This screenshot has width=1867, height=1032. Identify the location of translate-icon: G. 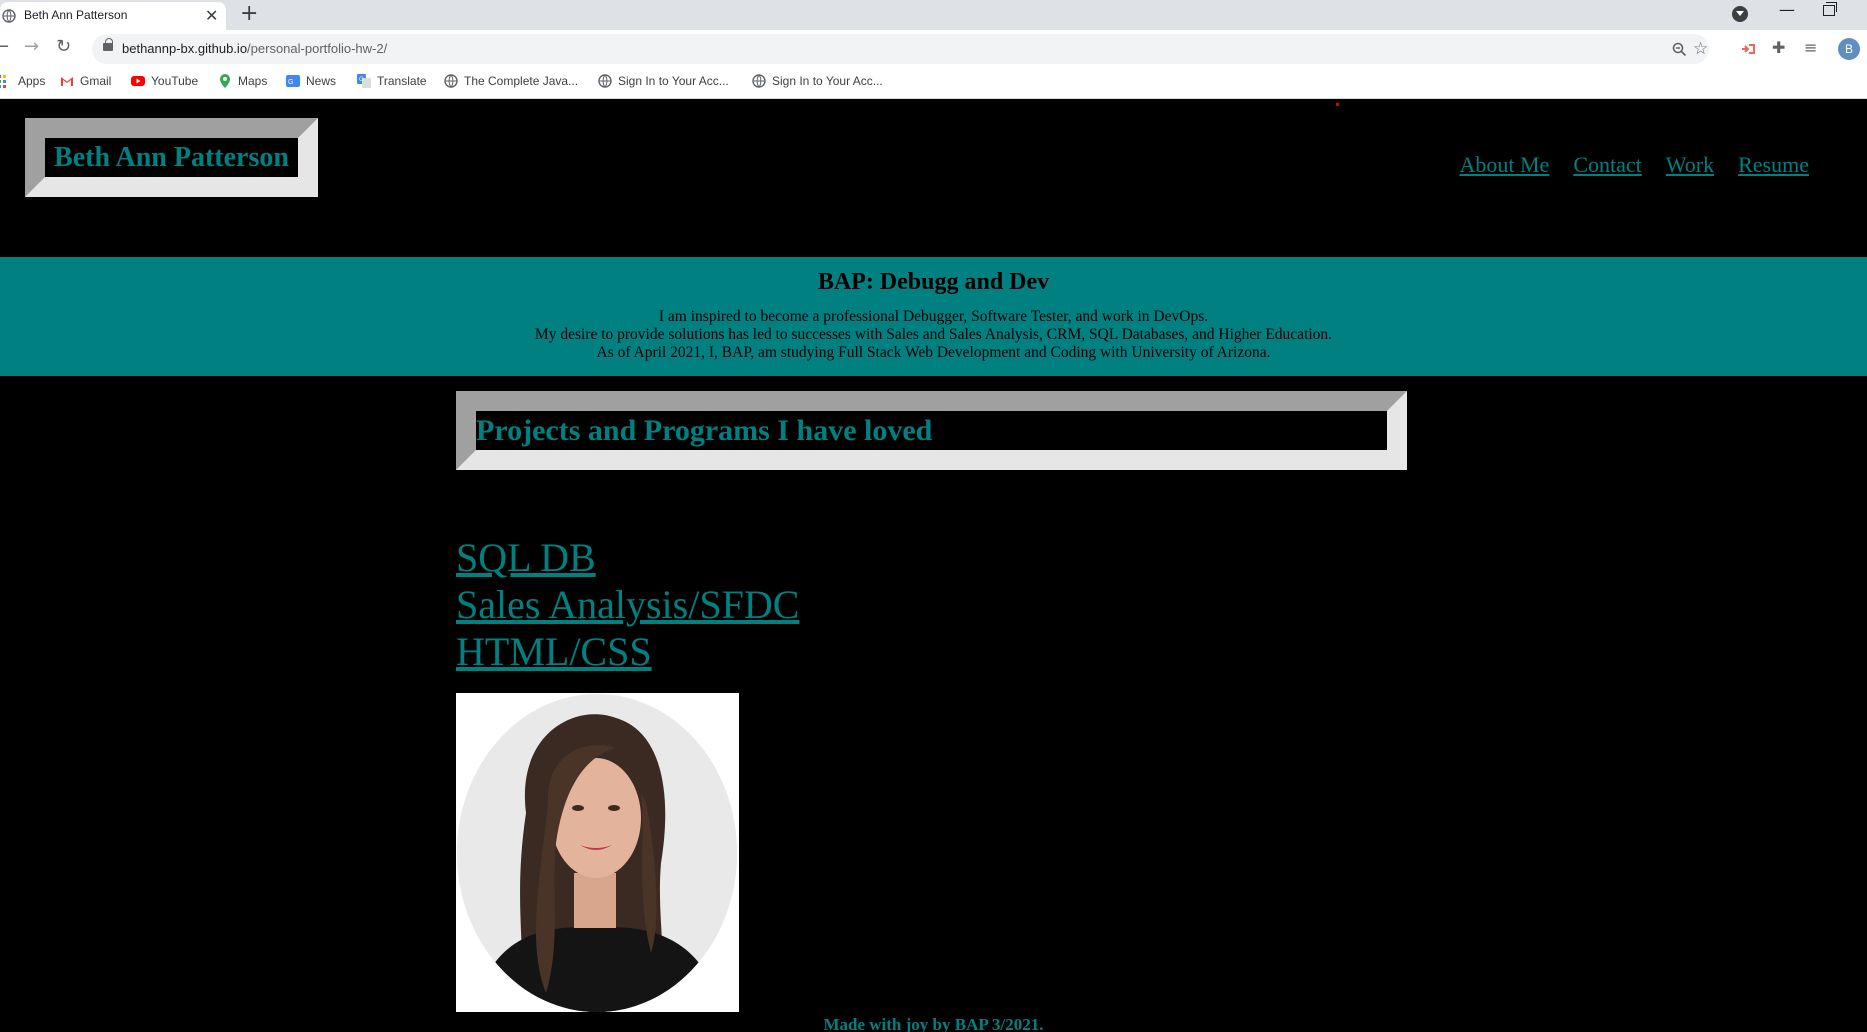
(364, 81).